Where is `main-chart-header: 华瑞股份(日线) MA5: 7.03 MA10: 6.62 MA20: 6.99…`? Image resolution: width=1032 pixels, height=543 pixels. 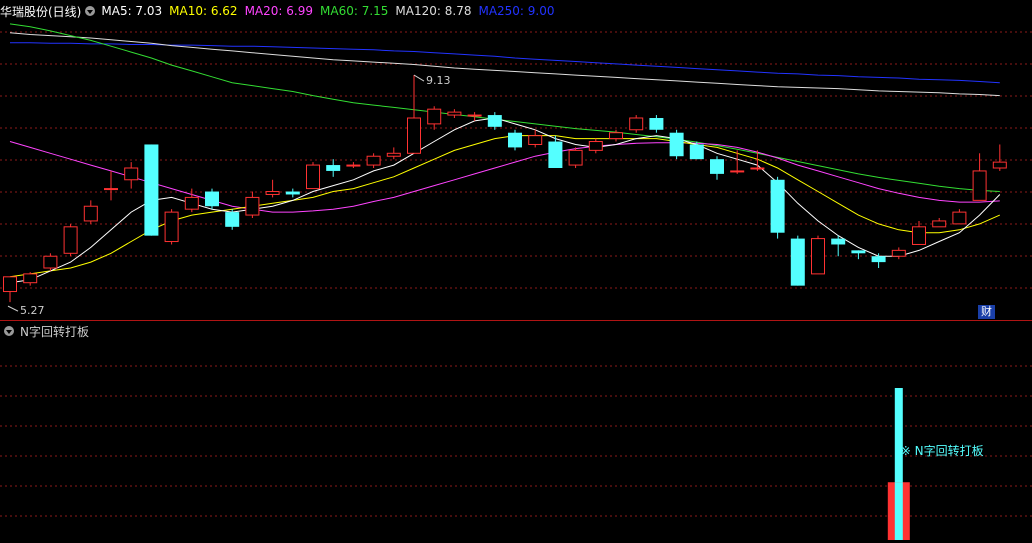
main-chart-header: 华瑞股份(日线) MA5: 7.03 MA10: 6.62 MA20: 6.99… is located at coordinates (281, 11).